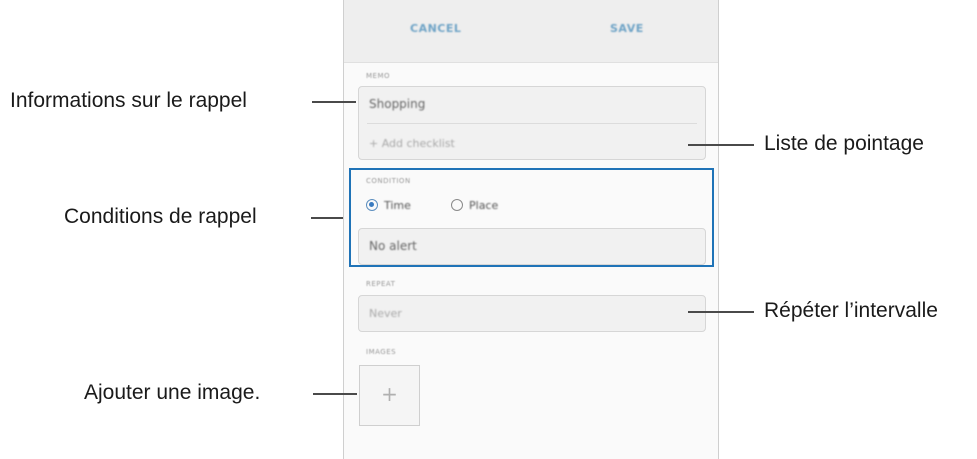  Describe the element at coordinates (381, 352) in the screenshot. I see `images-section-label: IMAGES` at that location.